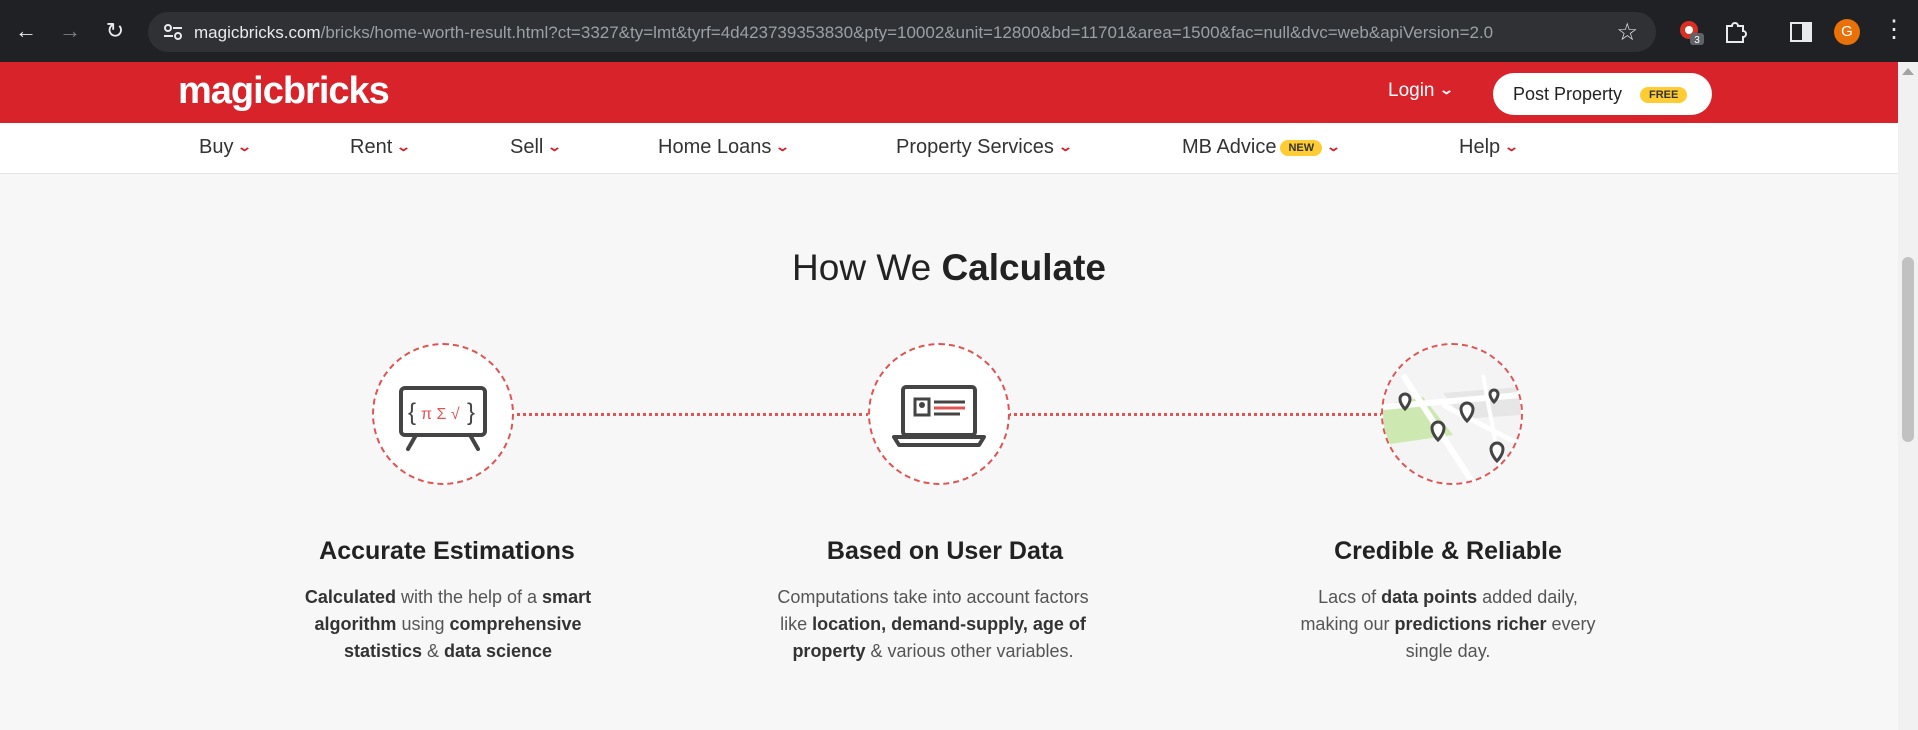 This screenshot has width=1918, height=730. What do you see at coordinates (1568, 94) in the screenshot?
I see `post-property-label: Post Property` at bounding box center [1568, 94].